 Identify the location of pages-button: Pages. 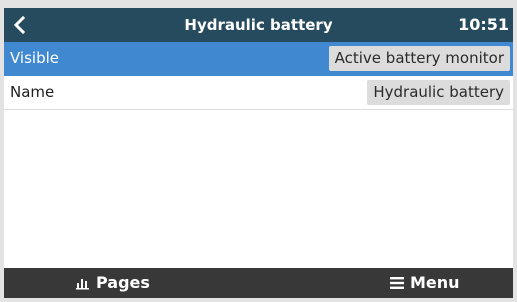
(113, 283).